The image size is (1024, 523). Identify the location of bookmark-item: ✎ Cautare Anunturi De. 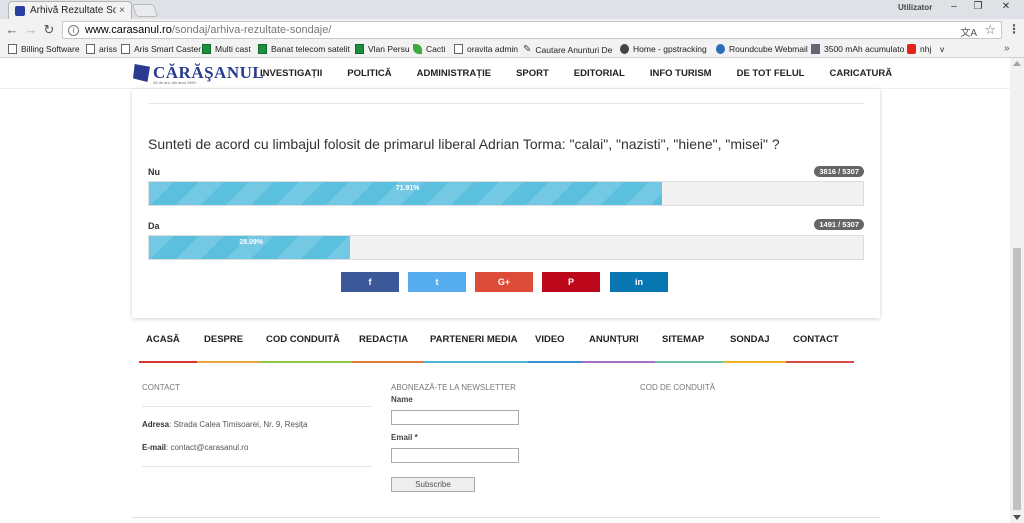
(567, 49).